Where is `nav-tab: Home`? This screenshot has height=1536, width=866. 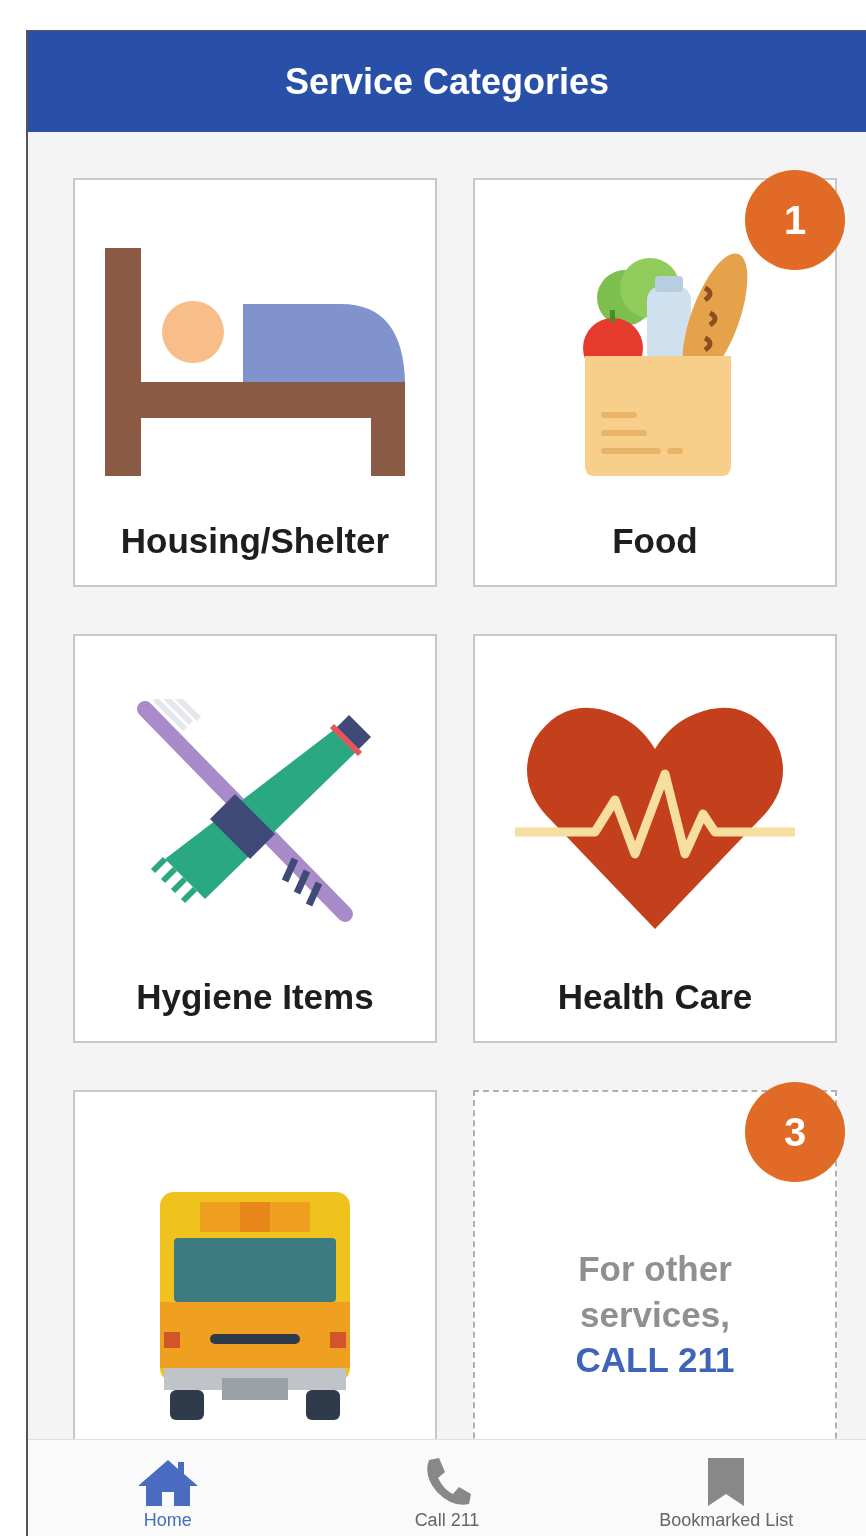
nav-tab: Home is located at coordinates (168, 1488).